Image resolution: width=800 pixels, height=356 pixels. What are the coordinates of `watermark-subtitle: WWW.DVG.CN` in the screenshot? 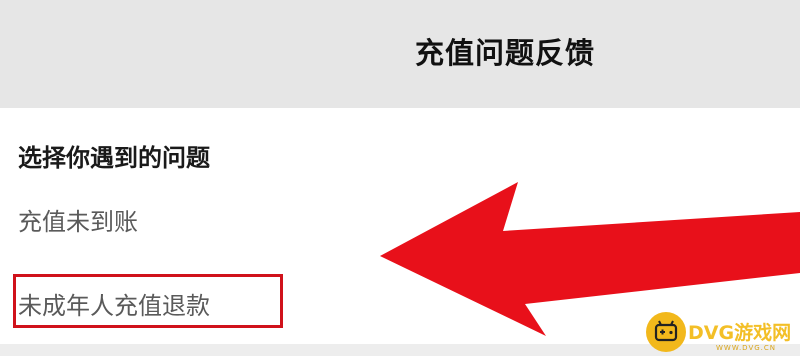 It's located at (746, 348).